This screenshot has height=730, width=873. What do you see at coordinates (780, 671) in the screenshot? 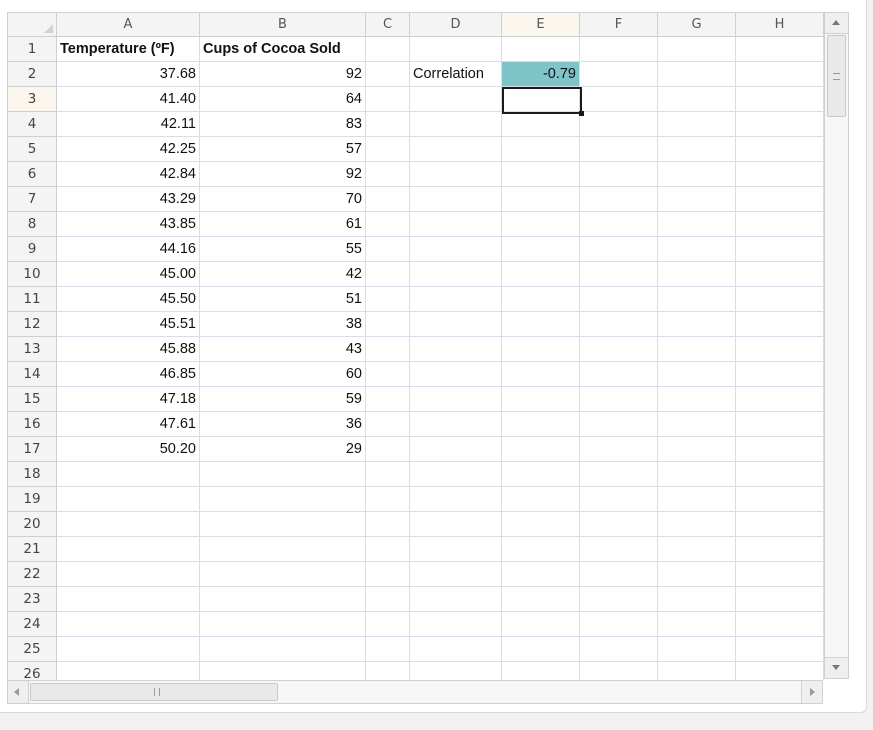
I see `cell-h26` at bounding box center [780, 671].